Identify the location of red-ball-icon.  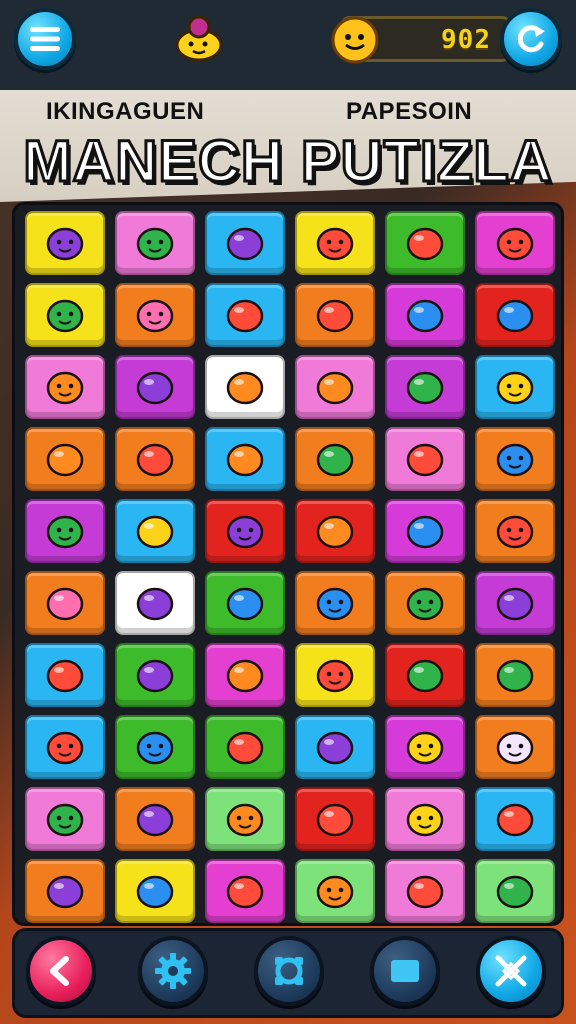
(245, 748).